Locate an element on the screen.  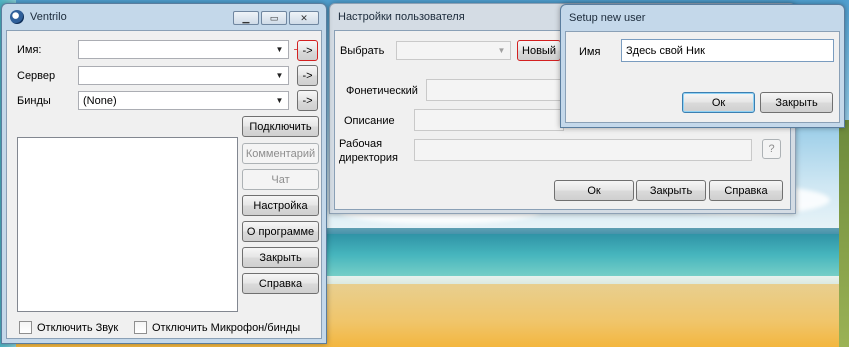
name-input is located at coordinates (727, 50).